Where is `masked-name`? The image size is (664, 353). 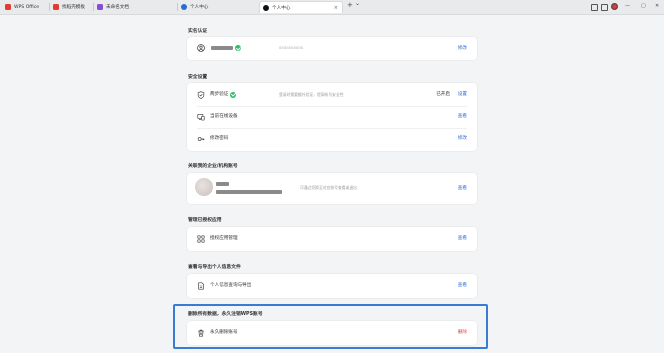 masked-name is located at coordinates (222, 48).